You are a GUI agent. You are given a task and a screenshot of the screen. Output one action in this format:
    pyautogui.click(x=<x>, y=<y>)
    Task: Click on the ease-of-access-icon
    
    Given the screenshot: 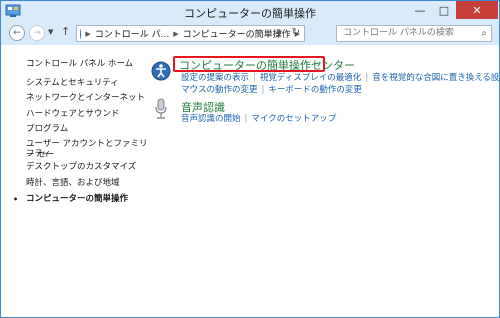 What is the action you would take?
    pyautogui.click(x=161, y=71)
    